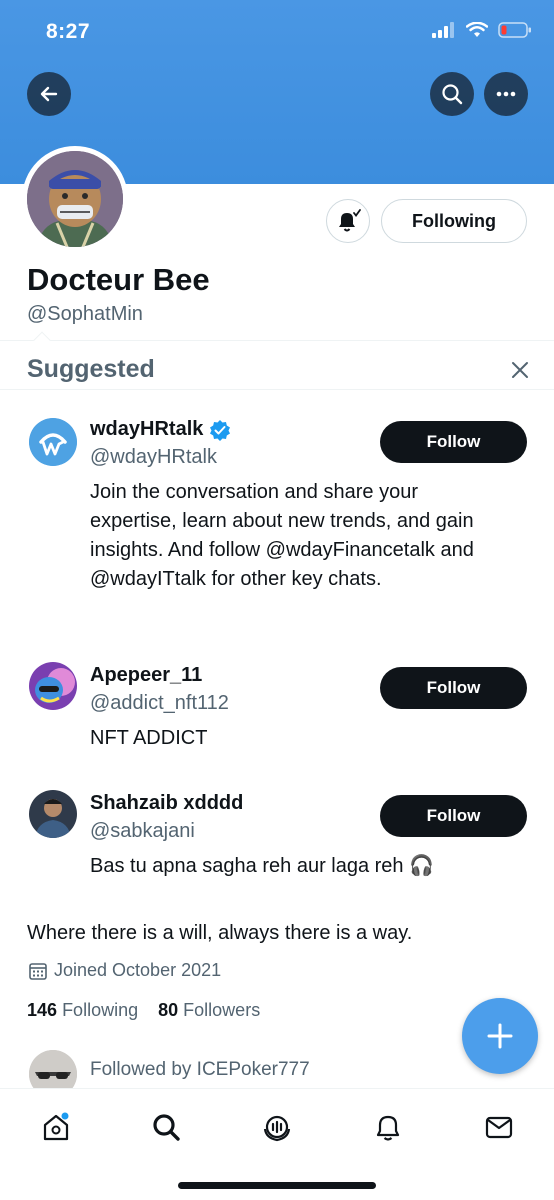 This screenshot has height=1200, width=554. What do you see at coordinates (100, 1010) in the screenshot?
I see `following-label: Following` at bounding box center [100, 1010].